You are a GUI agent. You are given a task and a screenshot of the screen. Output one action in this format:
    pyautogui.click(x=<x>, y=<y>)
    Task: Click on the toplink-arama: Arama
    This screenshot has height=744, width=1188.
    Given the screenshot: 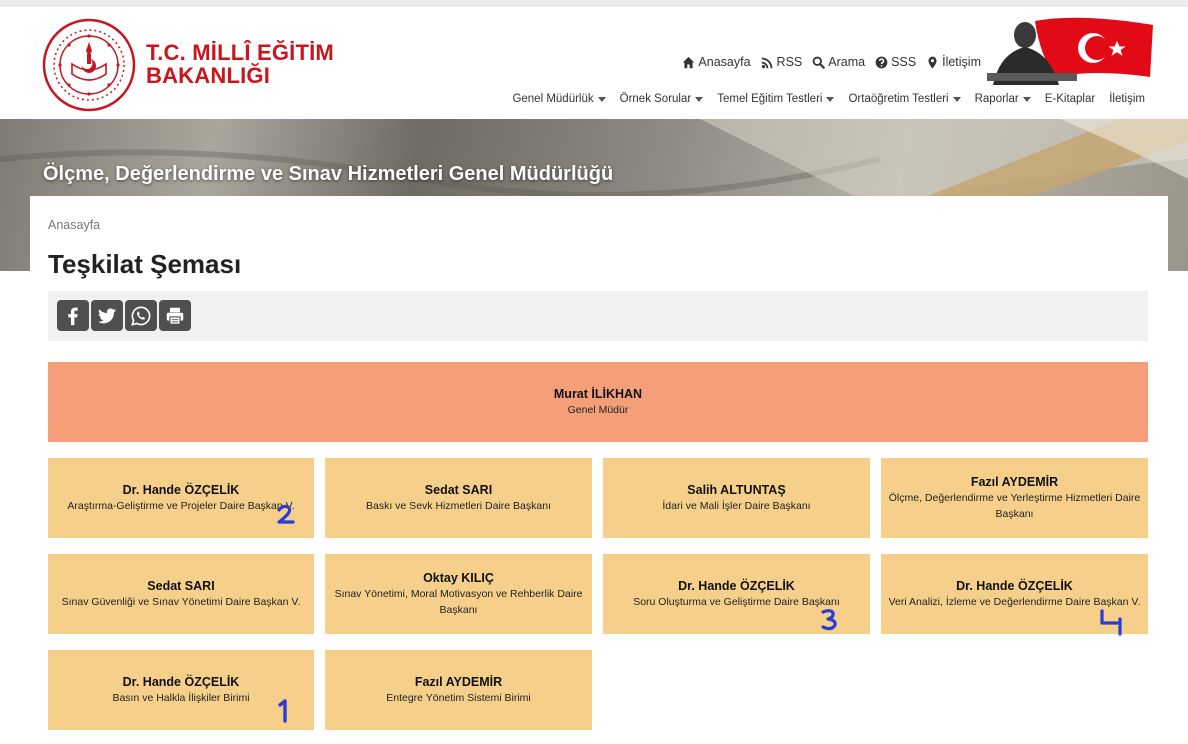 What is the action you would take?
    pyautogui.click(x=838, y=62)
    